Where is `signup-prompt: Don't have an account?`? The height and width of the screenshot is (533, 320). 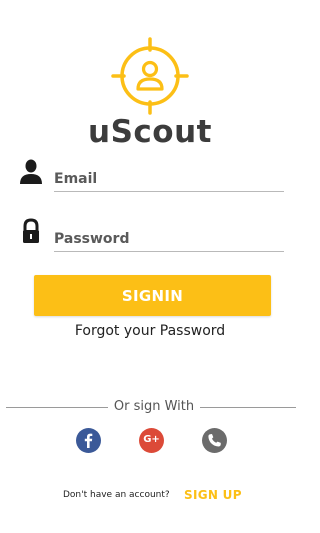 signup-prompt: Don't have an account? is located at coordinates (116, 495).